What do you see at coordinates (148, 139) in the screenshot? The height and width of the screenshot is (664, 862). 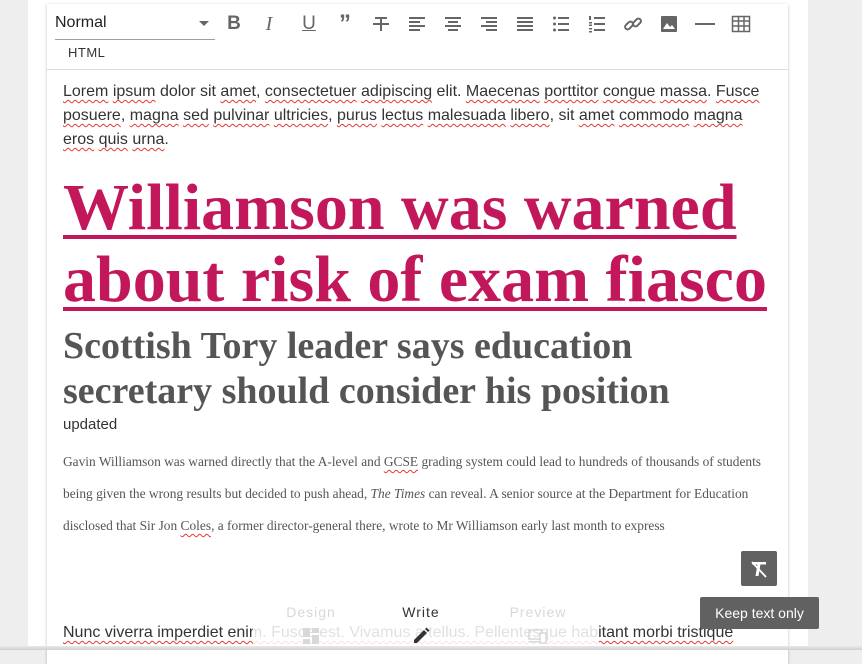 I see `spelling-flagged-word: urna` at bounding box center [148, 139].